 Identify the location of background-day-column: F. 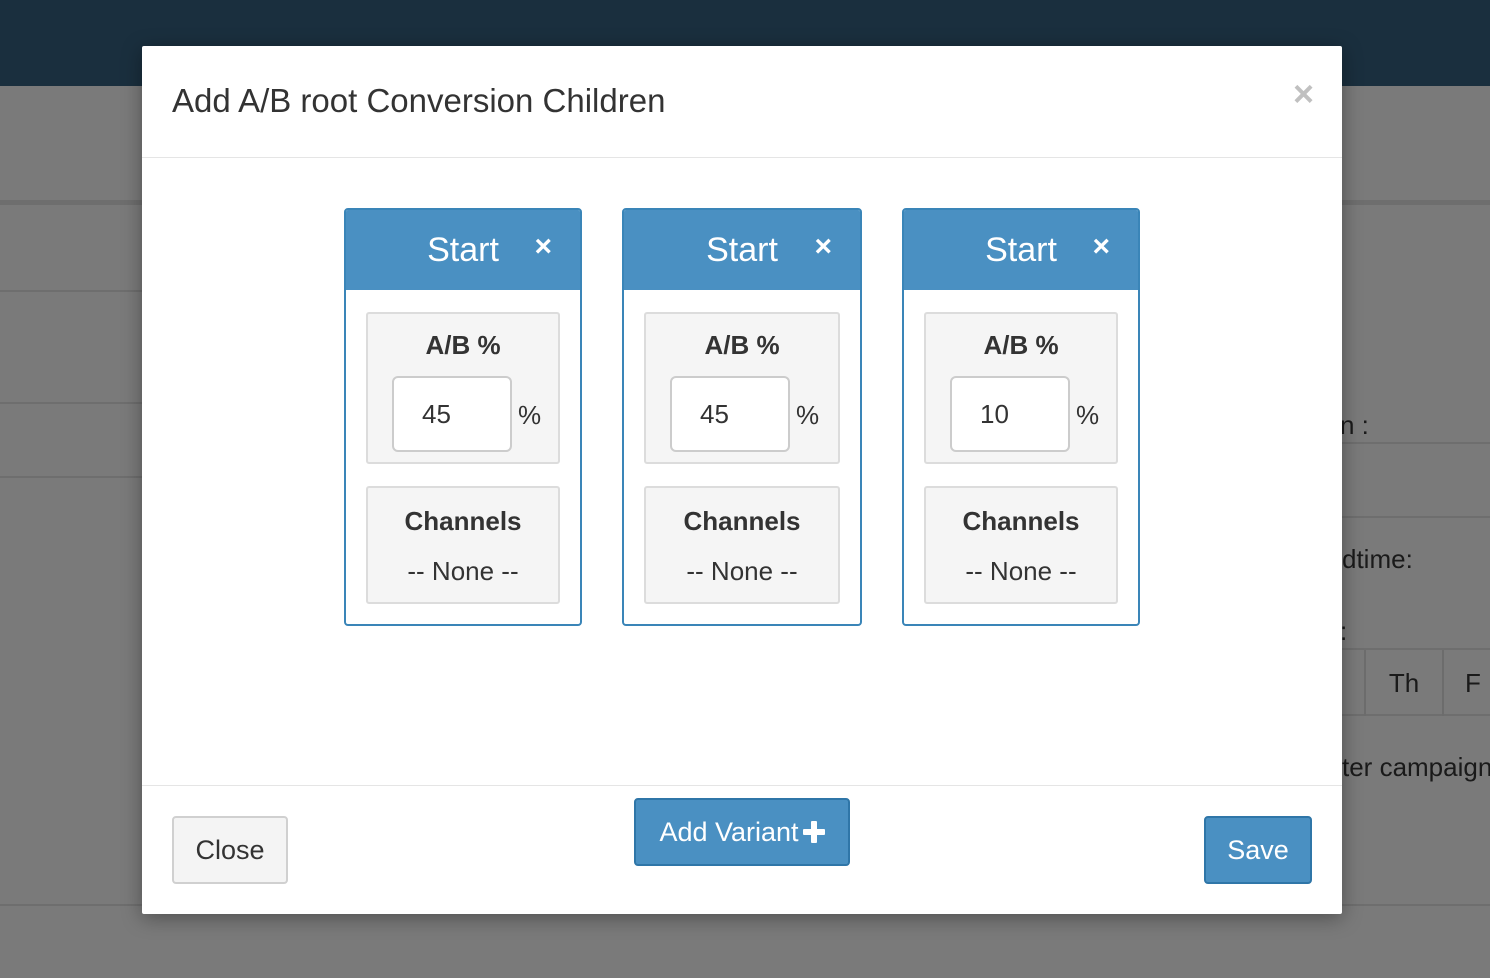
(1466, 683).